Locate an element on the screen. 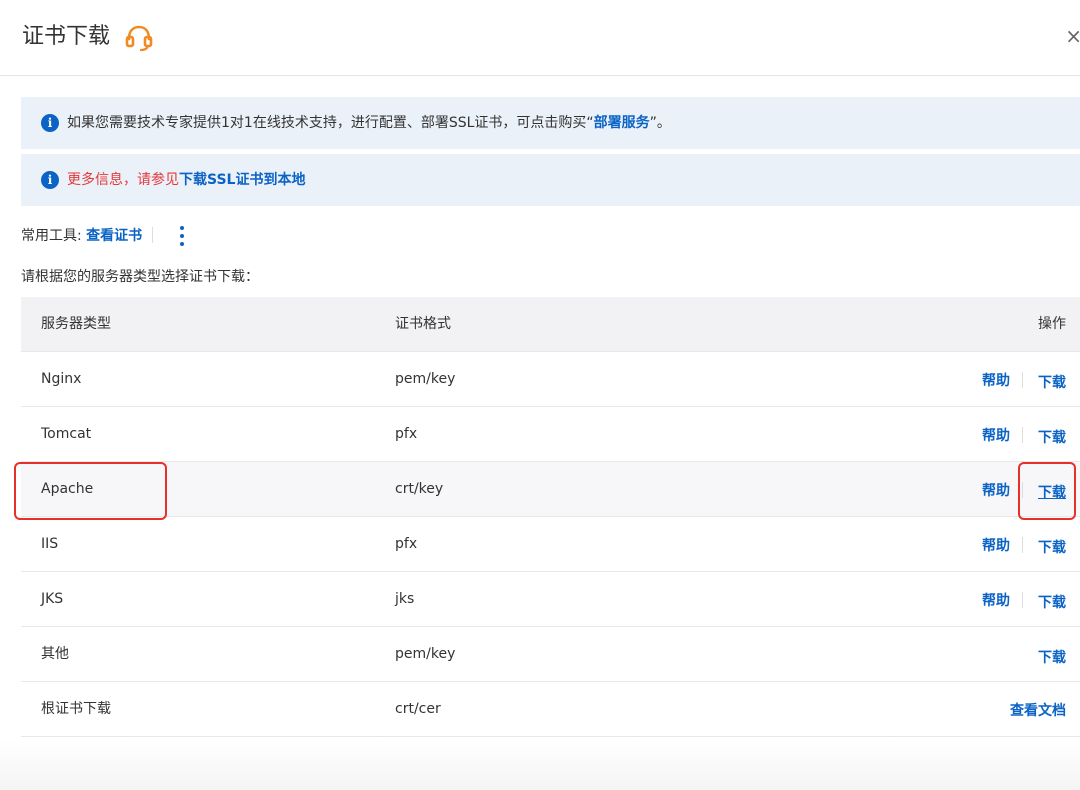  view-certificate-link: 查看证书 is located at coordinates (114, 236).